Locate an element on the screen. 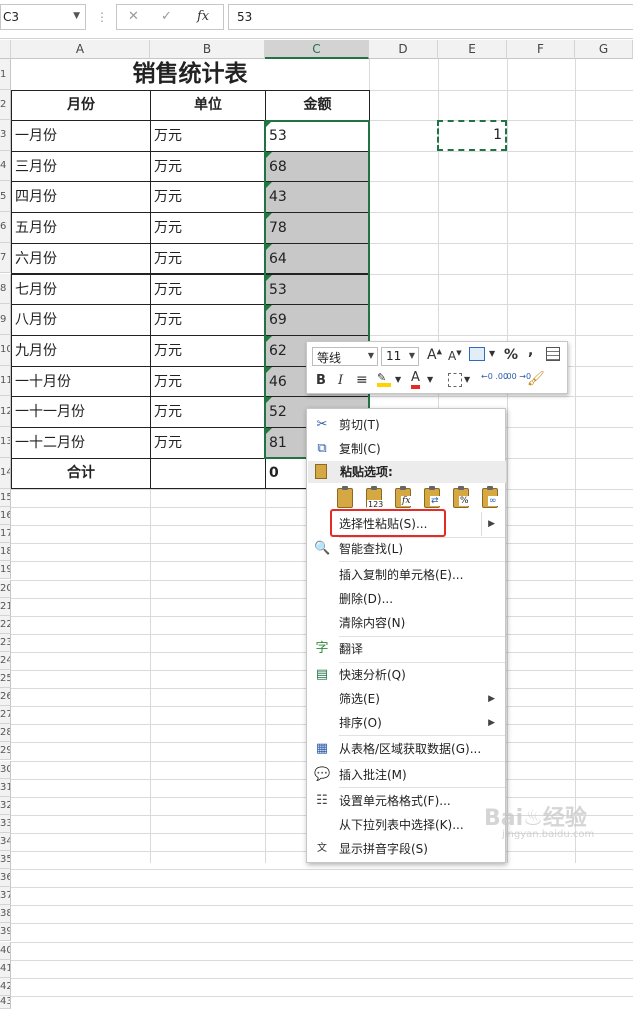 Image resolution: width=633 pixels, height=1009 pixels. row-header: 39 is located at coordinates (5, 932).